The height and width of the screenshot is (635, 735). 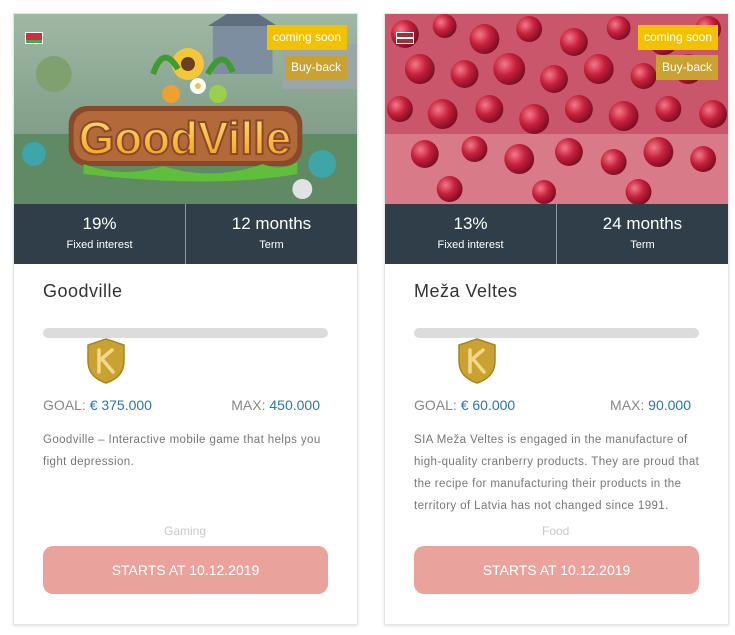 What do you see at coordinates (669, 405) in the screenshot?
I see `max-amount: 90.000` at bounding box center [669, 405].